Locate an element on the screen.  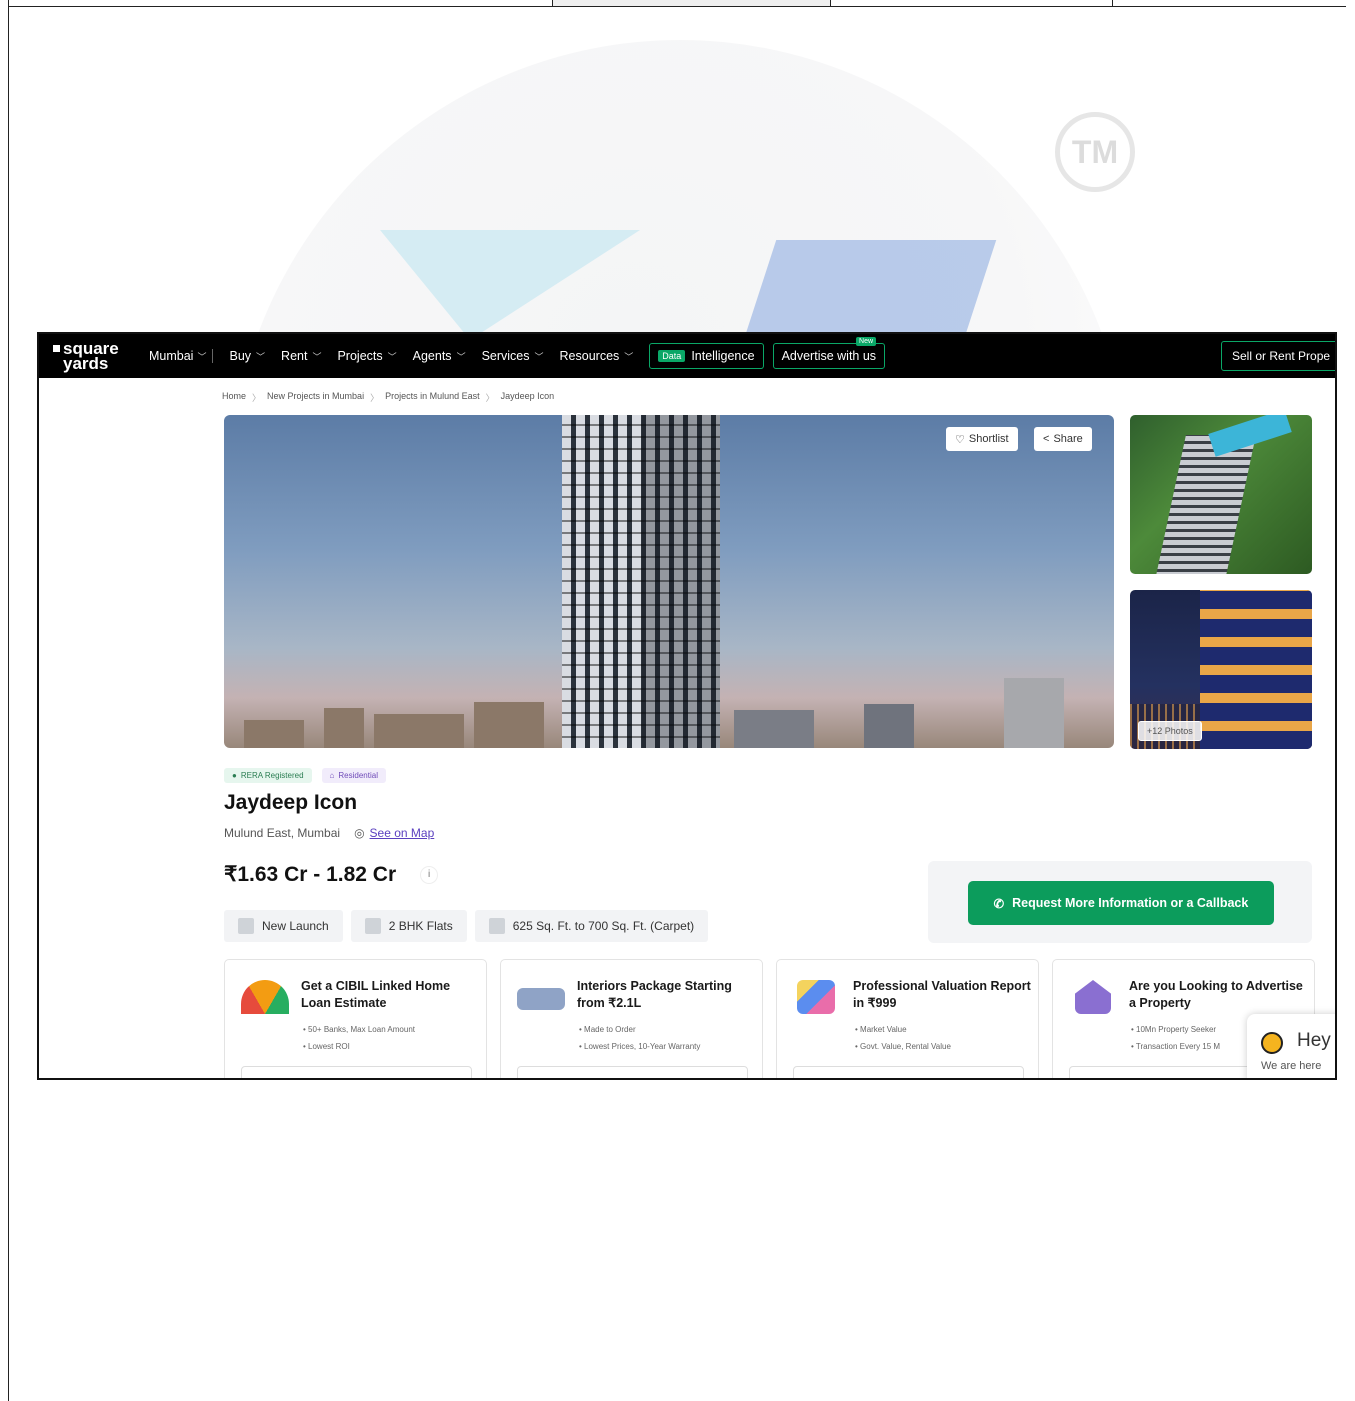
chip-bhk: 2 BHK Flats is located at coordinates (408, 926).